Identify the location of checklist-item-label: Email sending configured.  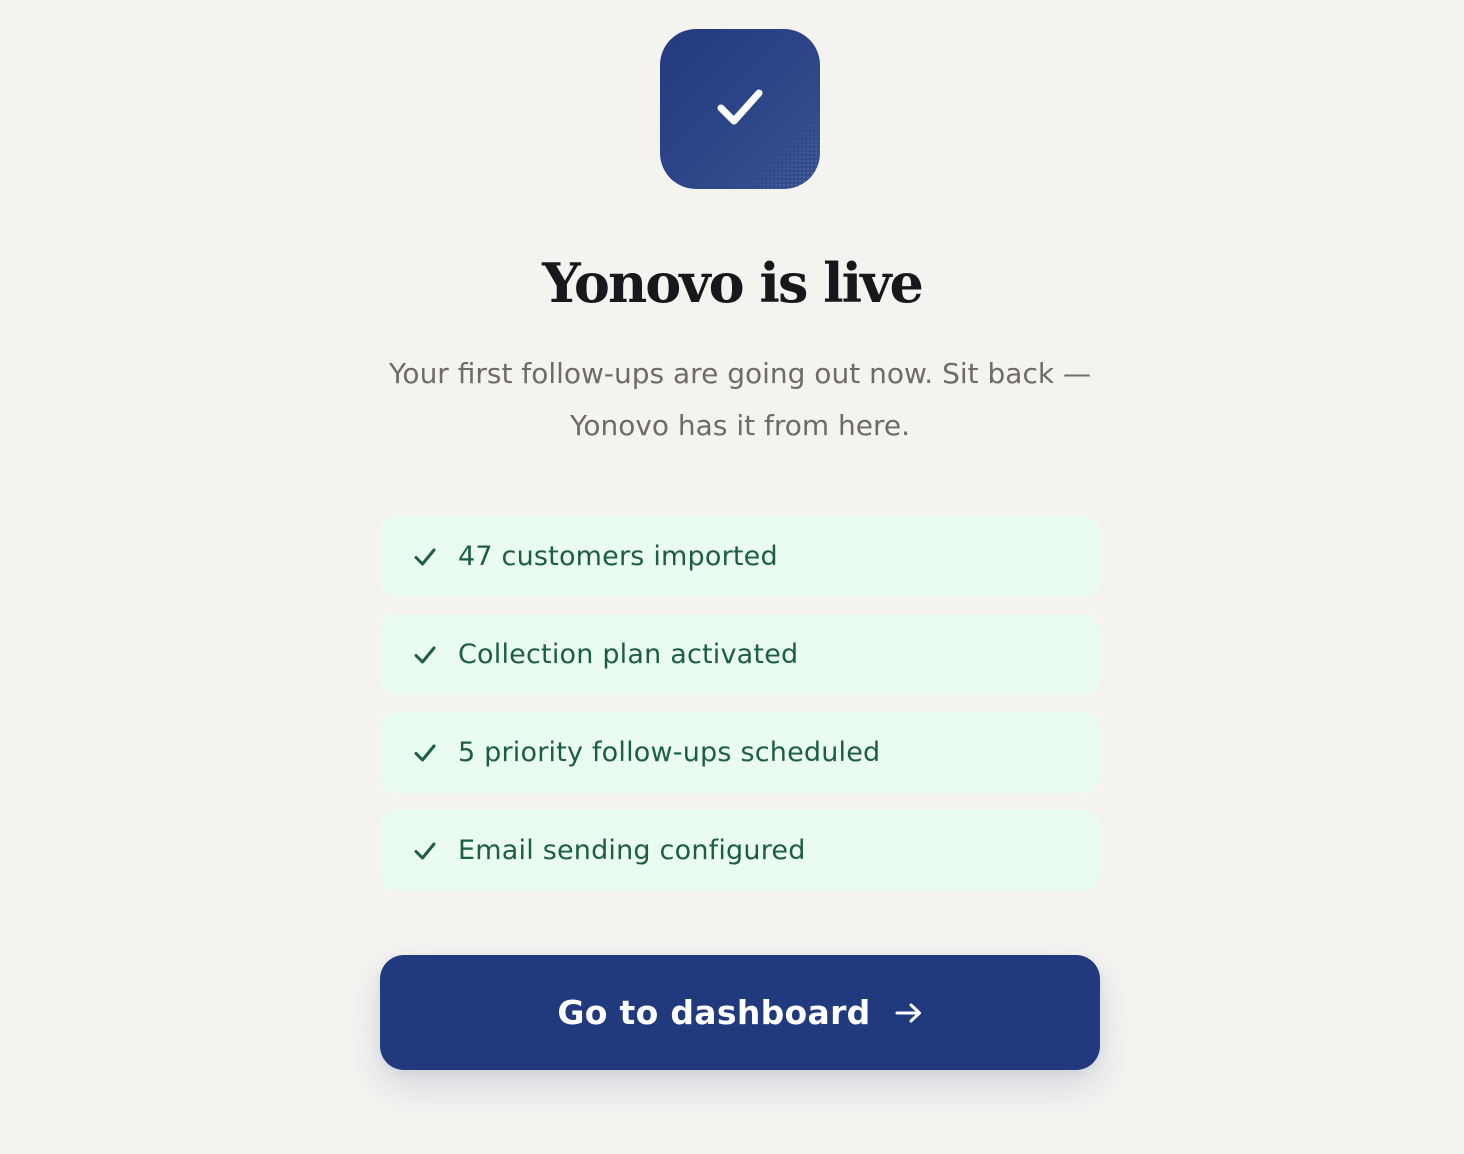
(632, 850).